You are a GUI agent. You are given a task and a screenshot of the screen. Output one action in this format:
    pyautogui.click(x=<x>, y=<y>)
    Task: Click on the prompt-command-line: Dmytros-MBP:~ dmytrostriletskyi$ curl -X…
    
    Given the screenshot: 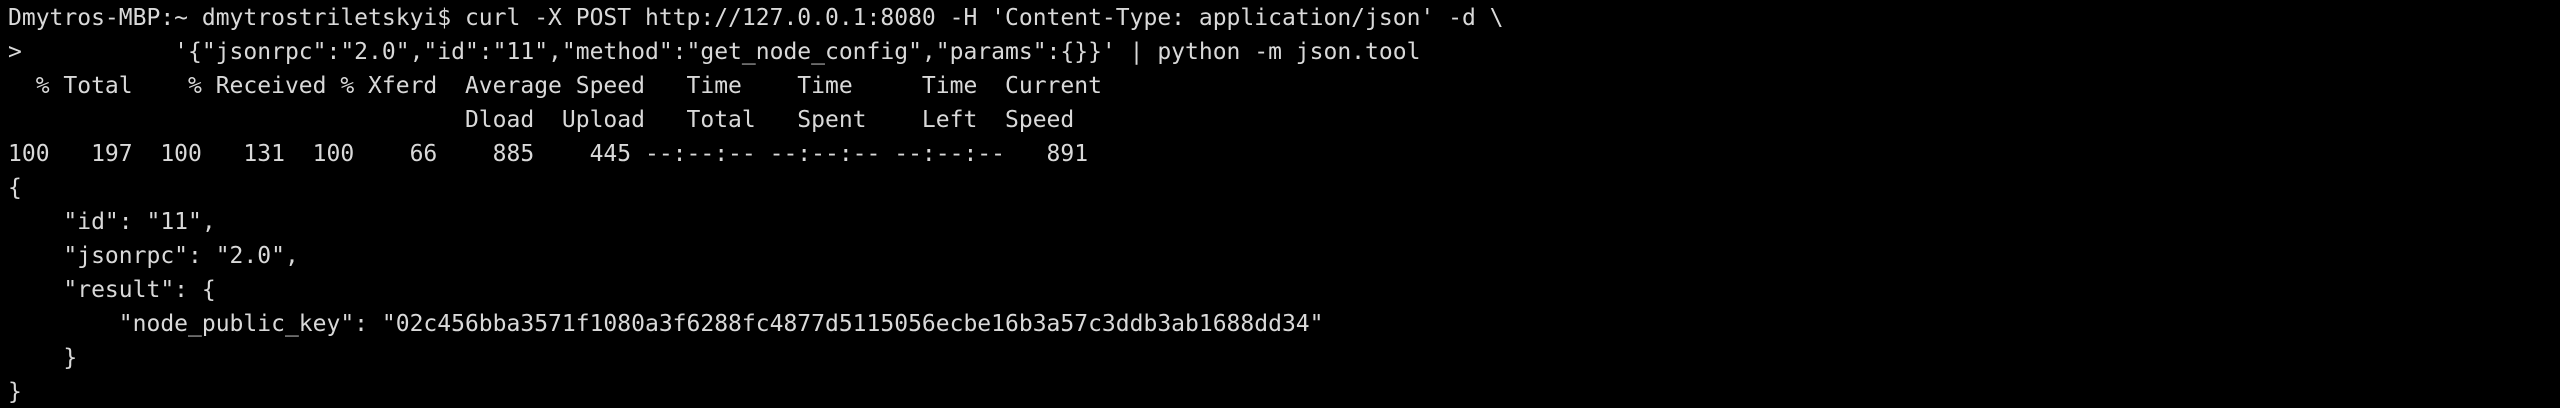 What is the action you would take?
    pyautogui.click(x=756, y=18)
    